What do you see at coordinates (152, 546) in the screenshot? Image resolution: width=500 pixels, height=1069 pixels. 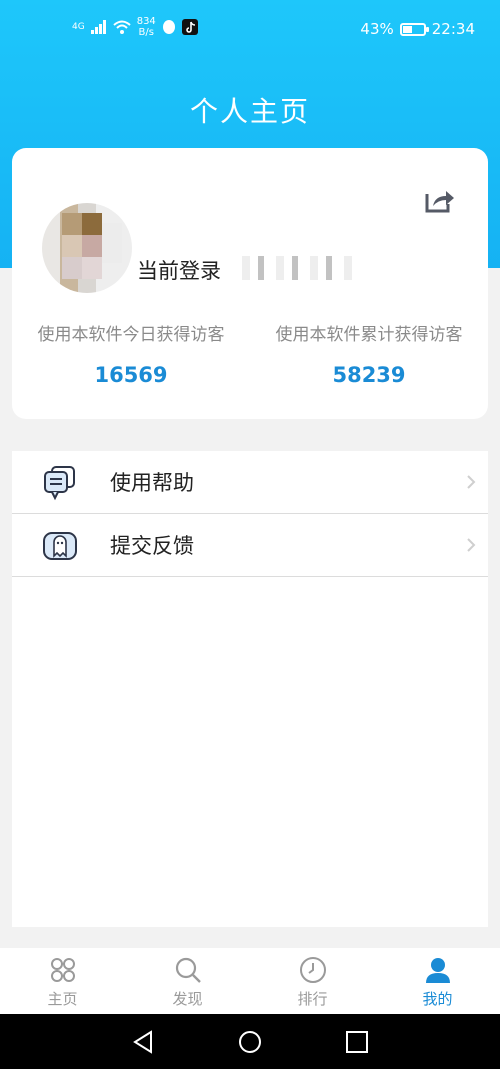 I see `menu-item-feedback-label: 提交反馈` at bounding box center [152, 546].